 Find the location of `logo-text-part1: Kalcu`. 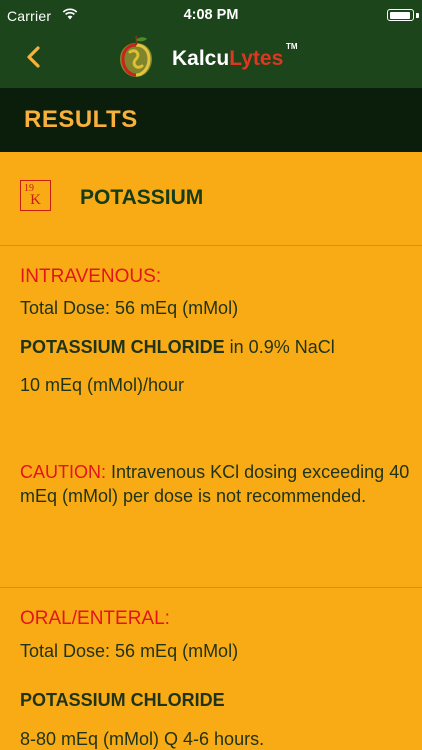

logo-text-part1: Kalcu is located at coordinates (201, 58).